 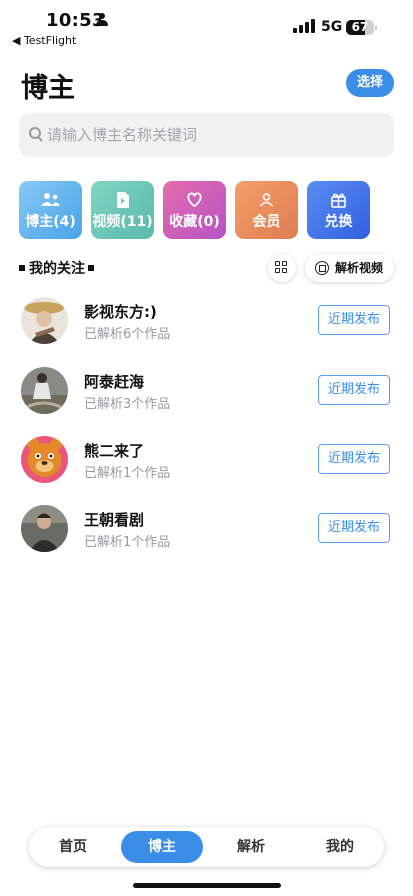 I want to click on tile-favorites: 收藏(0), so click(x=194, y=210).